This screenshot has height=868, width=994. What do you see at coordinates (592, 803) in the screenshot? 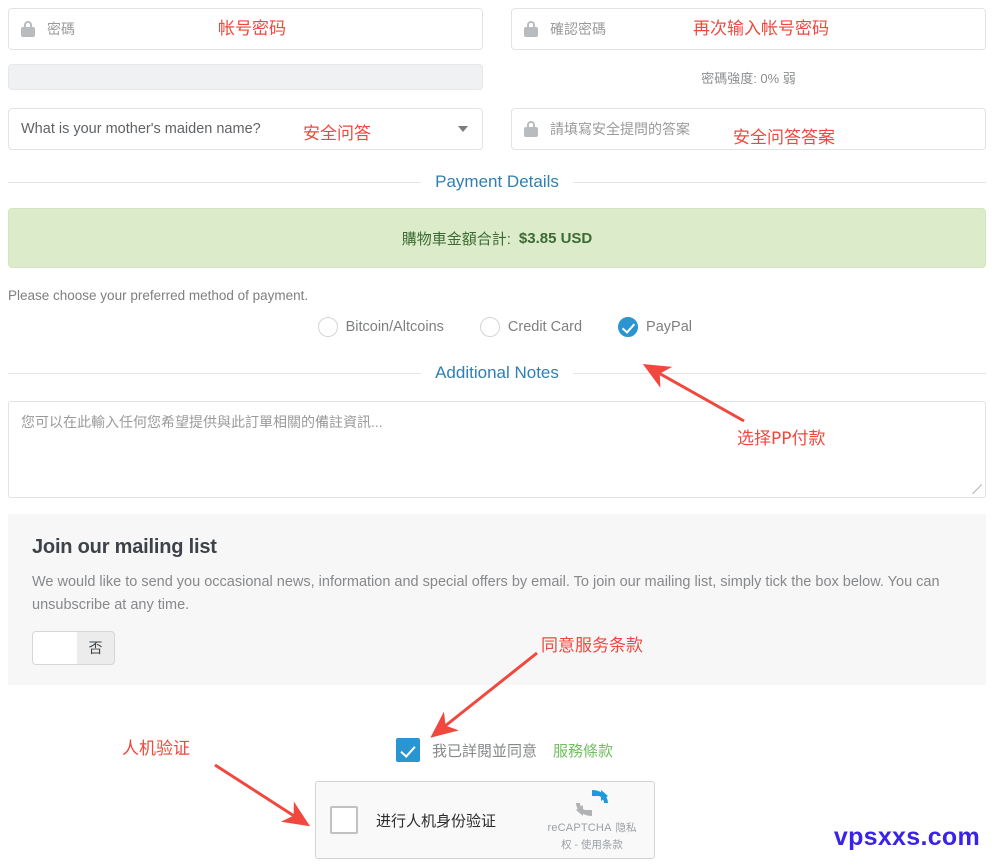
I see `recaptcha-icon` at bounding box center [592, 803].